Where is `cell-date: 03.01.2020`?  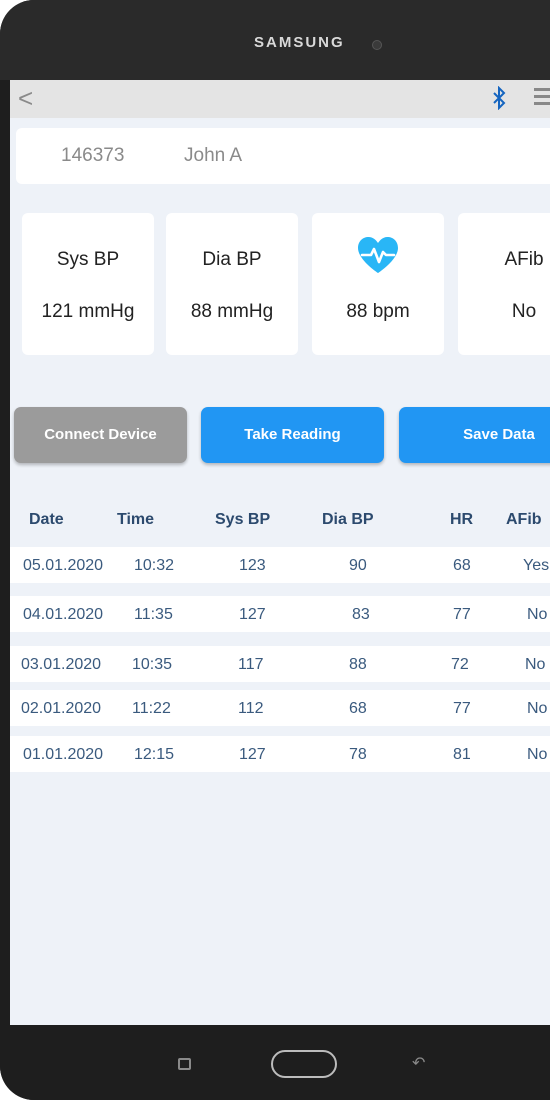
cell-date: 03.01.2020 is located at coordinates (61, 664).